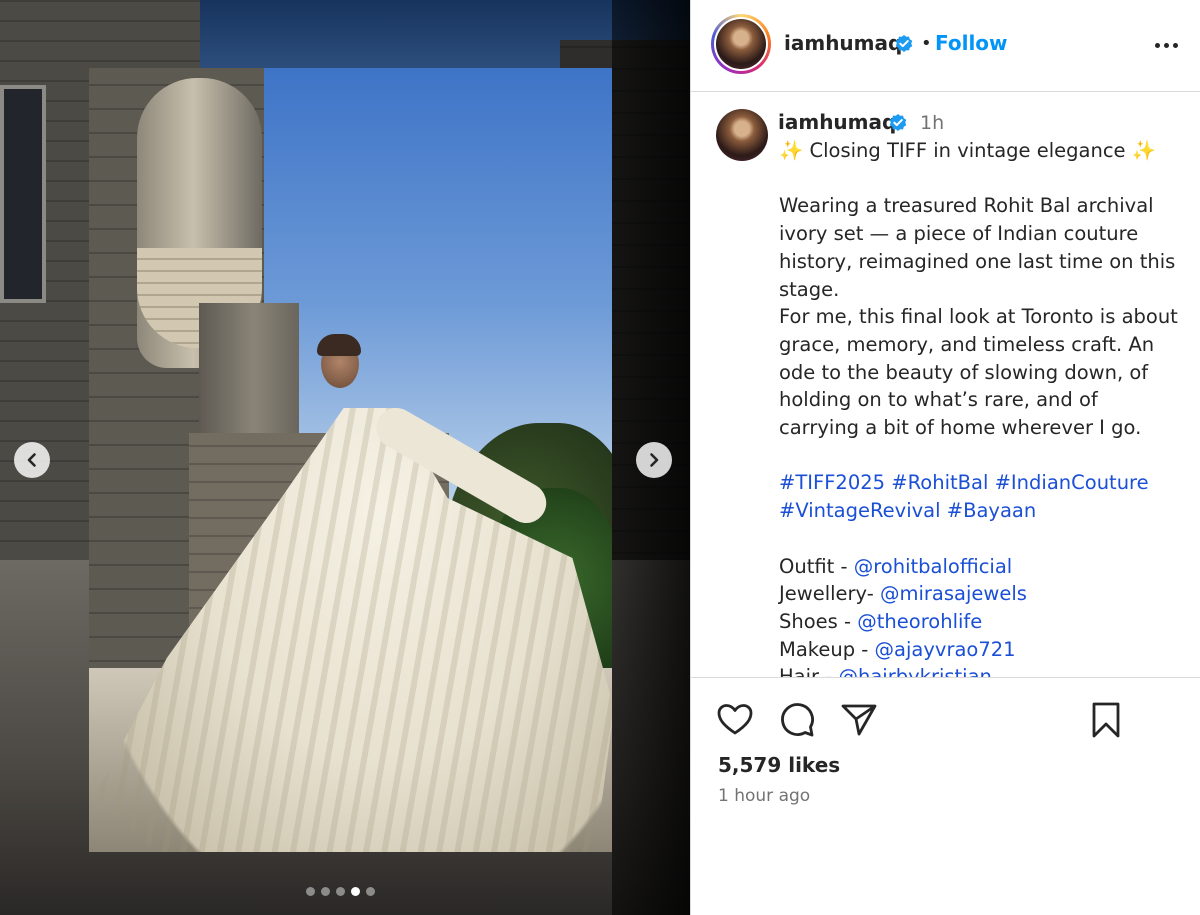 Image resolution: width=1200 pixels, height=915 pixels. Describe the element at coordinates (991, 510) in the screenshot. I see `hashtag-link: #Bayaan` at that location.